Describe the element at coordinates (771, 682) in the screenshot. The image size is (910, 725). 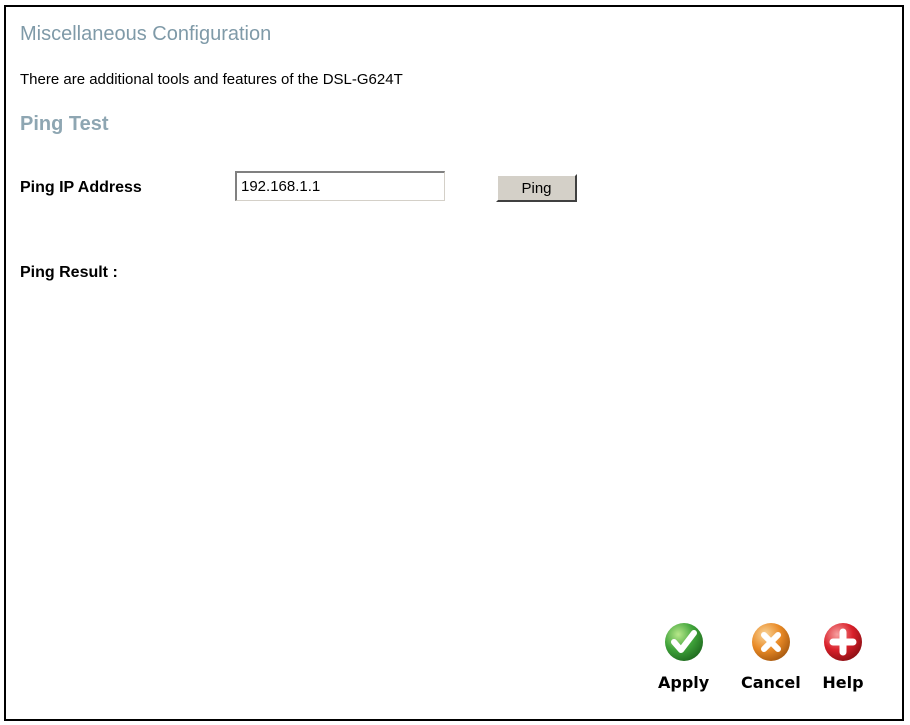
I see `cancel-label: Cancel` at that location.